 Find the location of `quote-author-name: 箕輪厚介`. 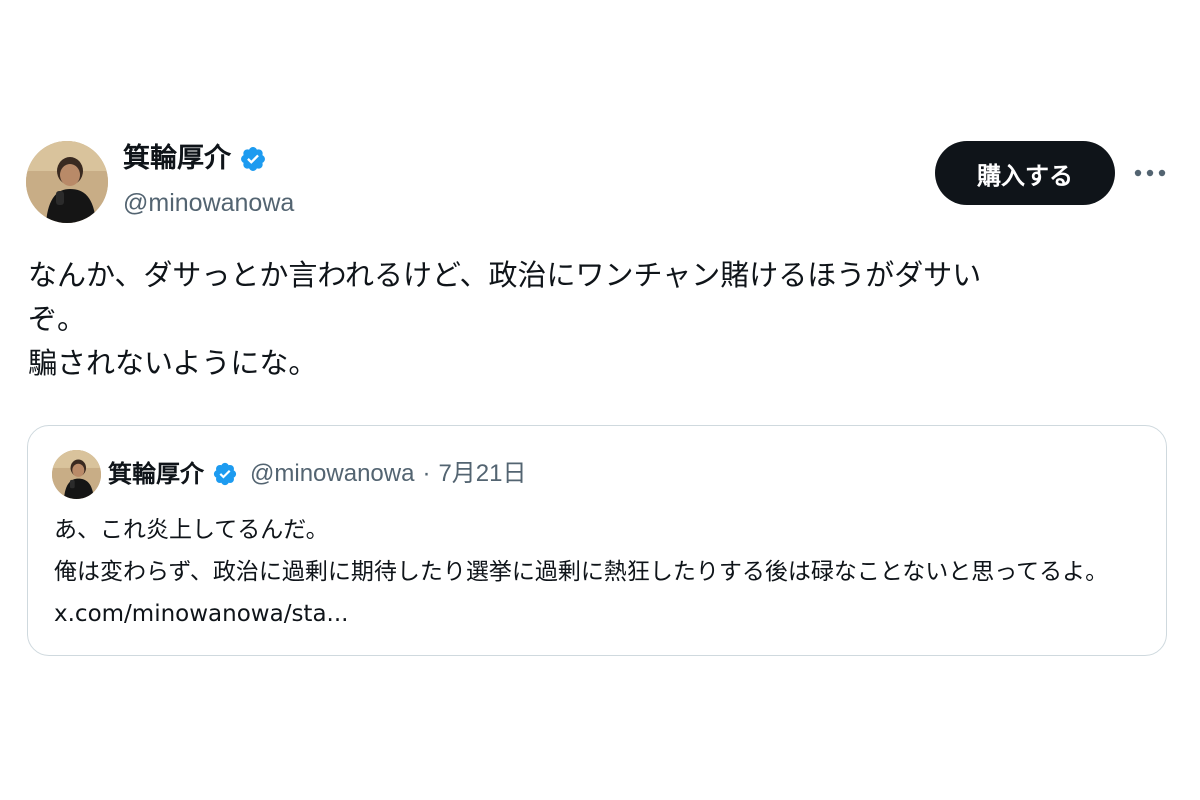

quote-author-name: 箕輪厚介 is located at coordinates (156, 474).